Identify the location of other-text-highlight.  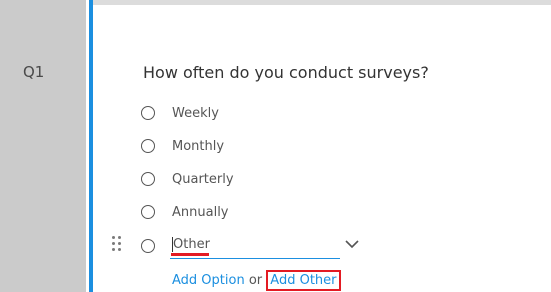
(190, 254).